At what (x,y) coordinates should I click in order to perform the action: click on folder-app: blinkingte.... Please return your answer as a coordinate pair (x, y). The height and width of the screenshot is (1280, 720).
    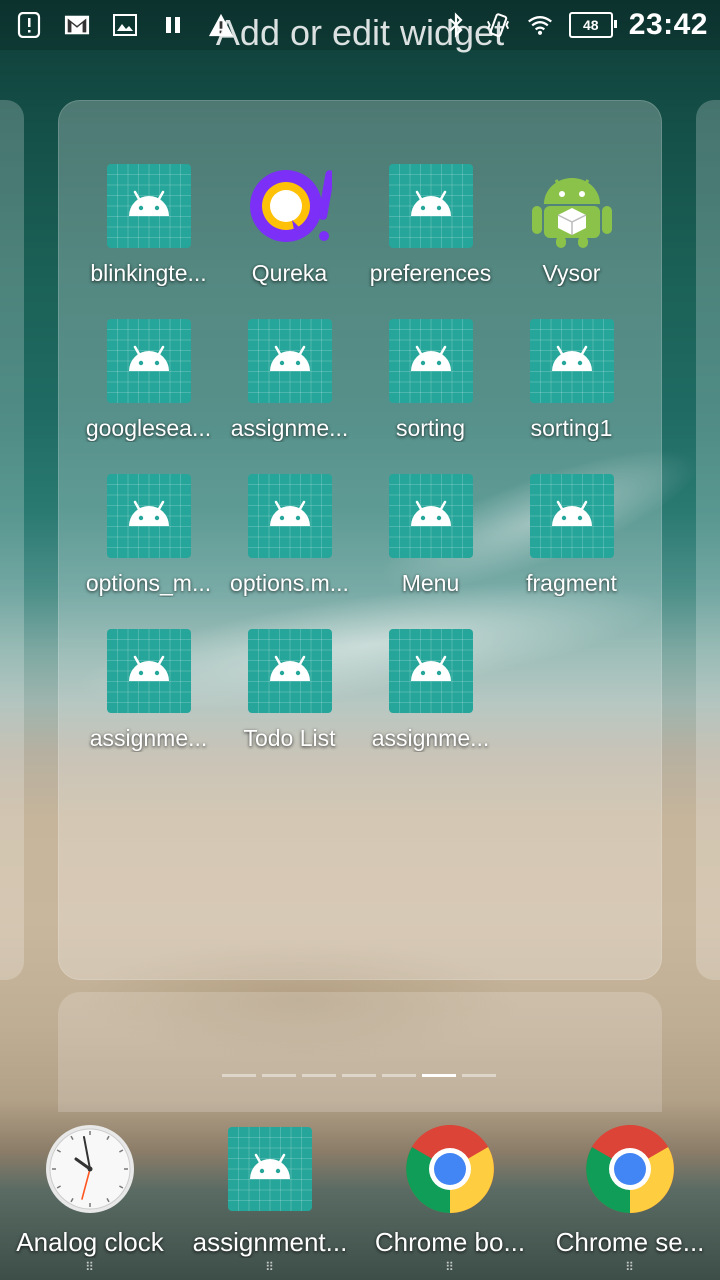
    Looking at the image, I should click on (148, 229).